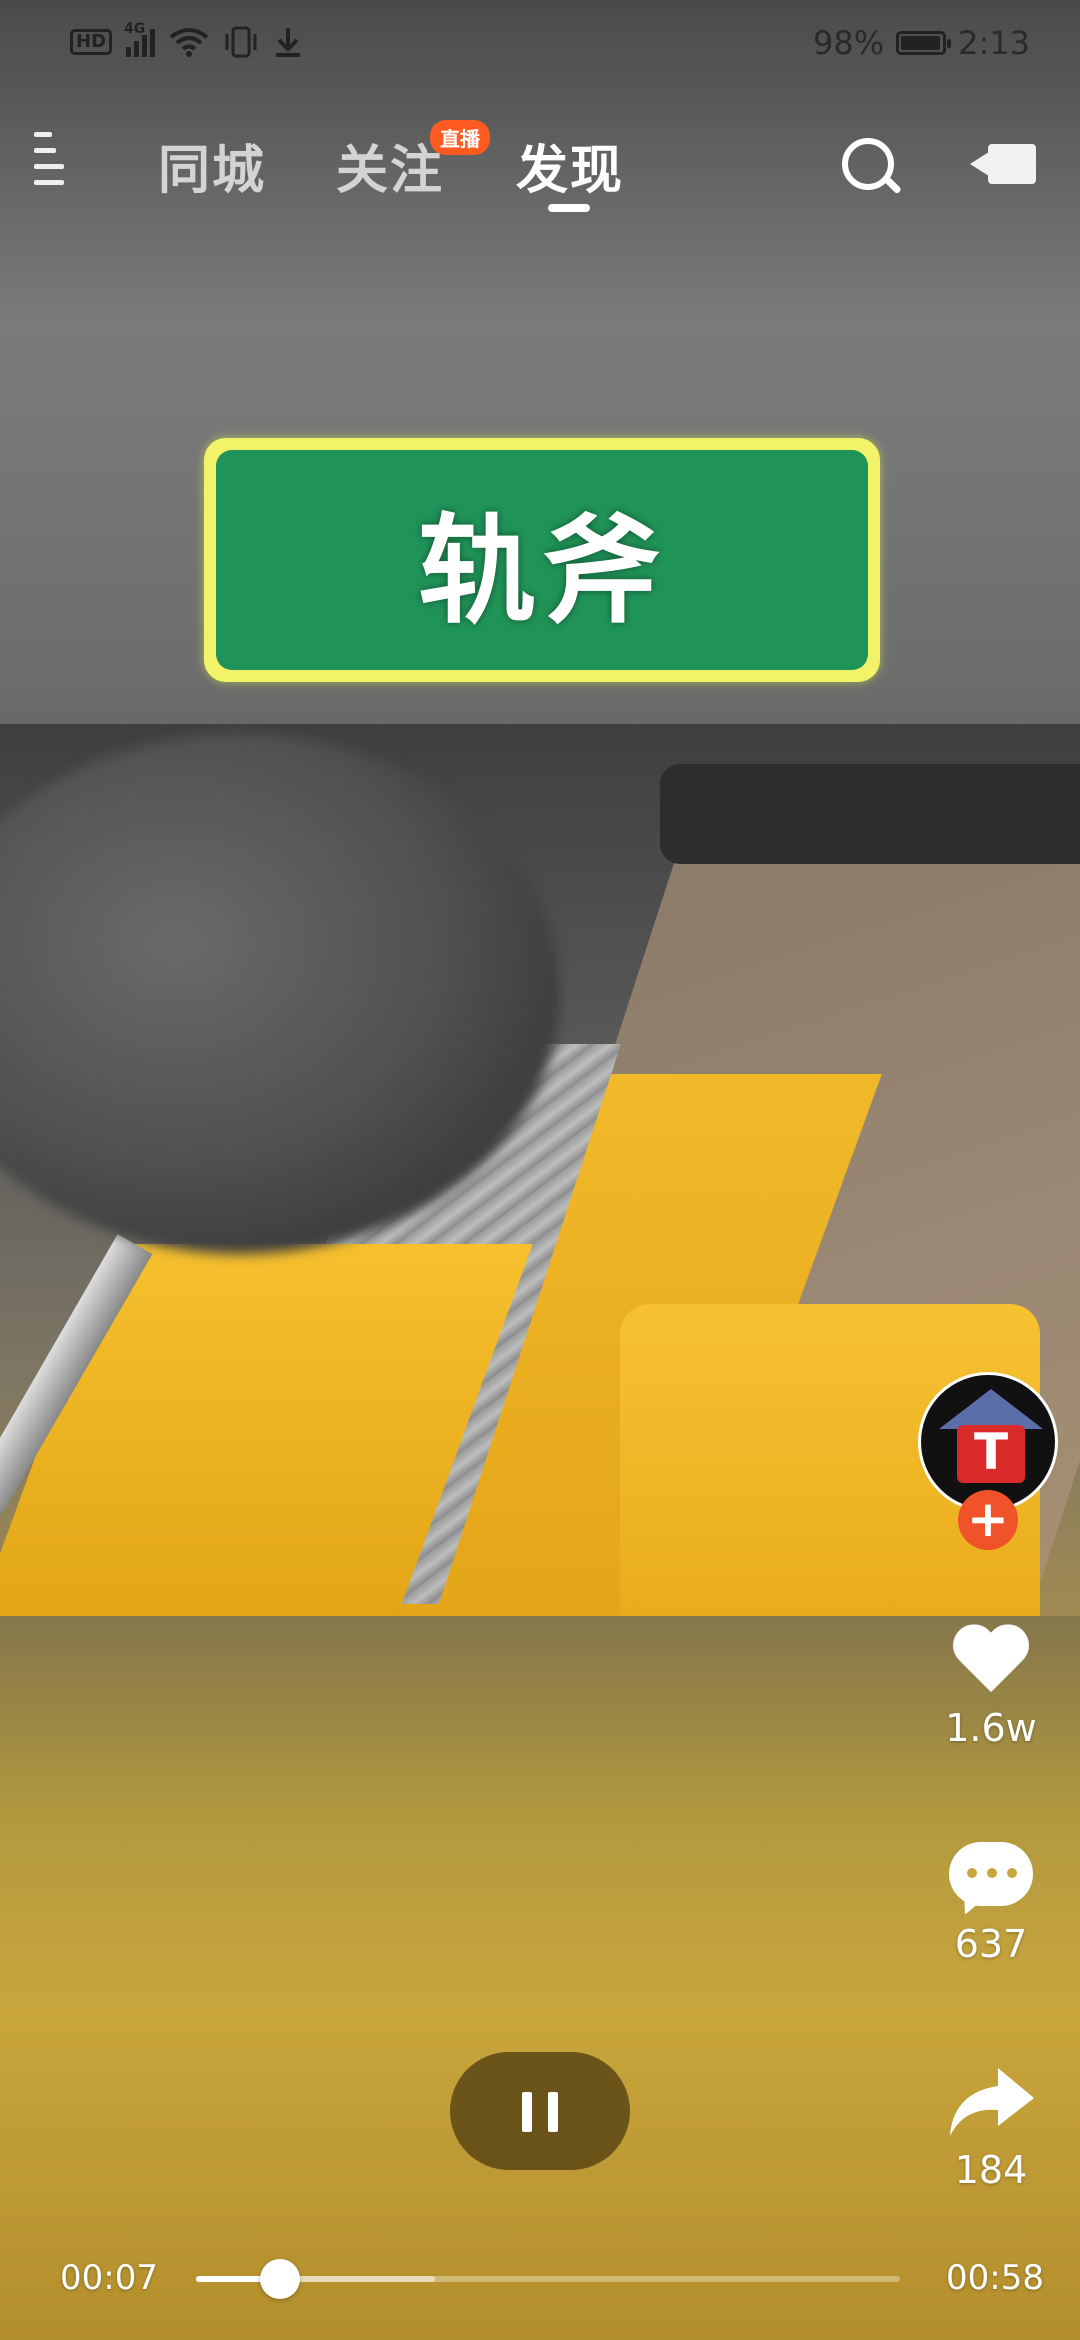 The width and height of the screenshot is (1080, 2340). What do you see at coordinates (994, 43) in the screenshot?
I see `clock: 2:13` at bounding box center [994, 43].